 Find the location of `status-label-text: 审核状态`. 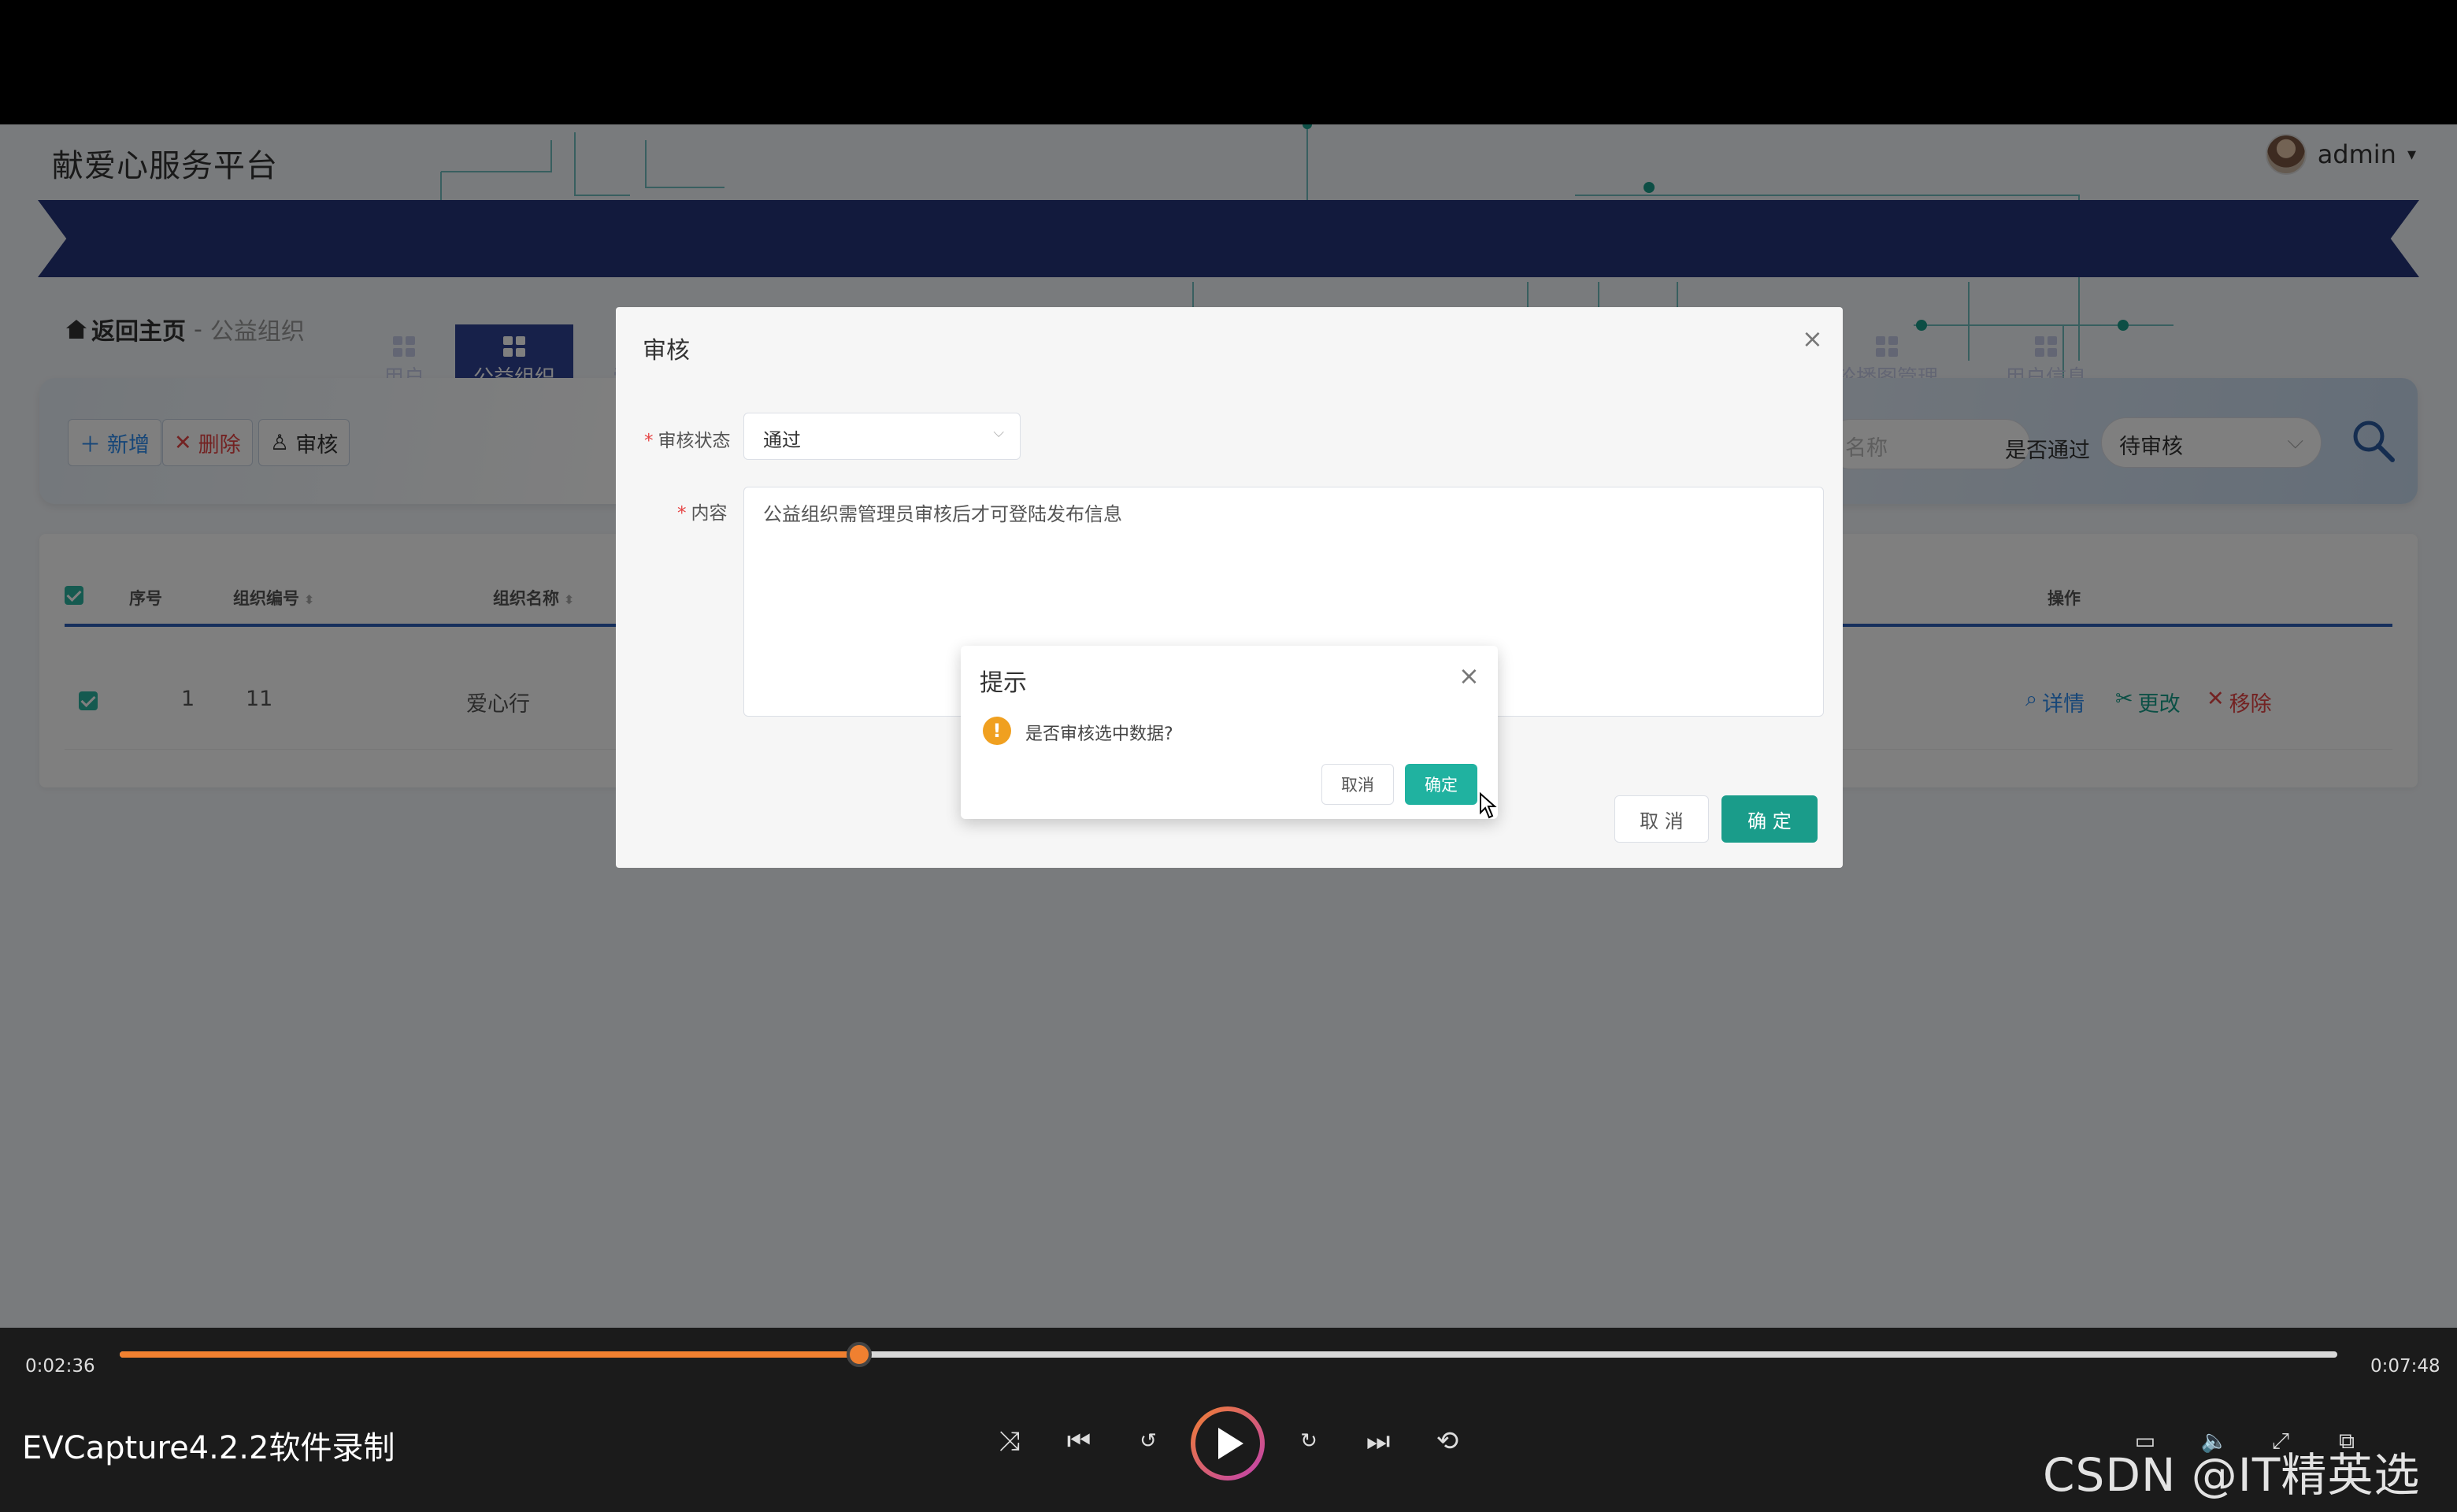

status-label-text: 审核状态 is located at coordinates (694, 441).